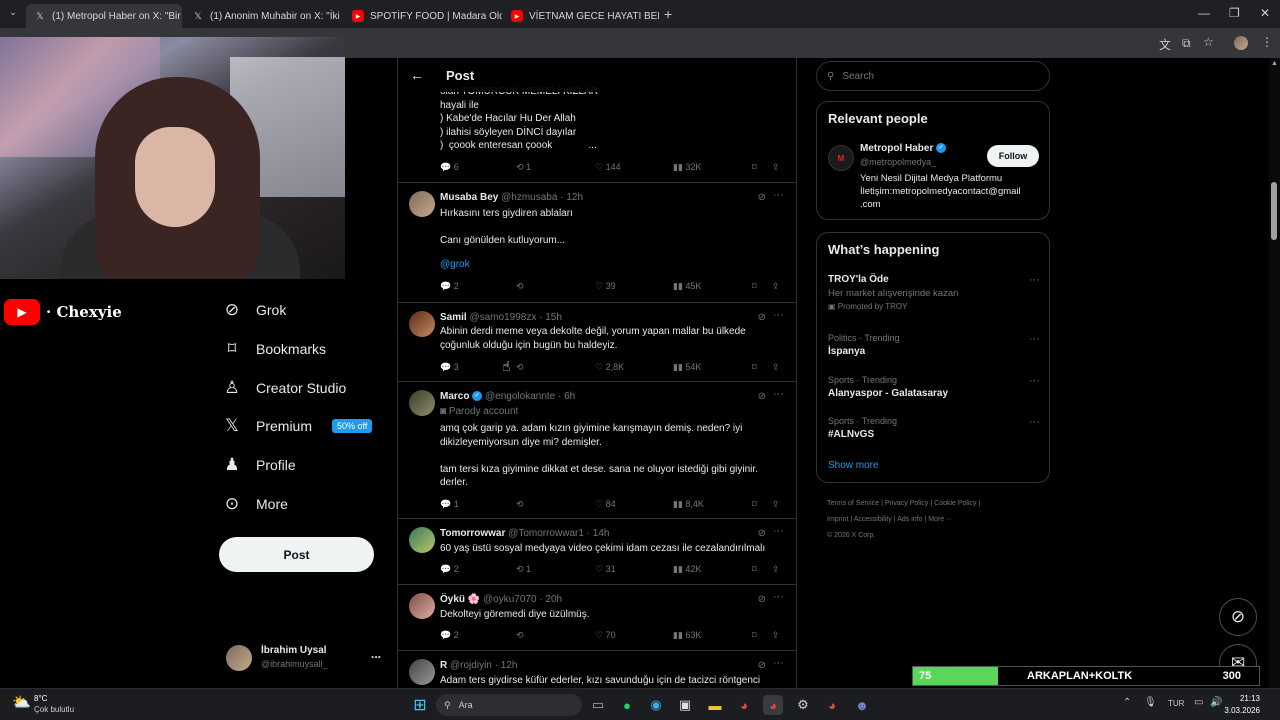  I want to click on footer-link: Ads info, so click(909, 519).